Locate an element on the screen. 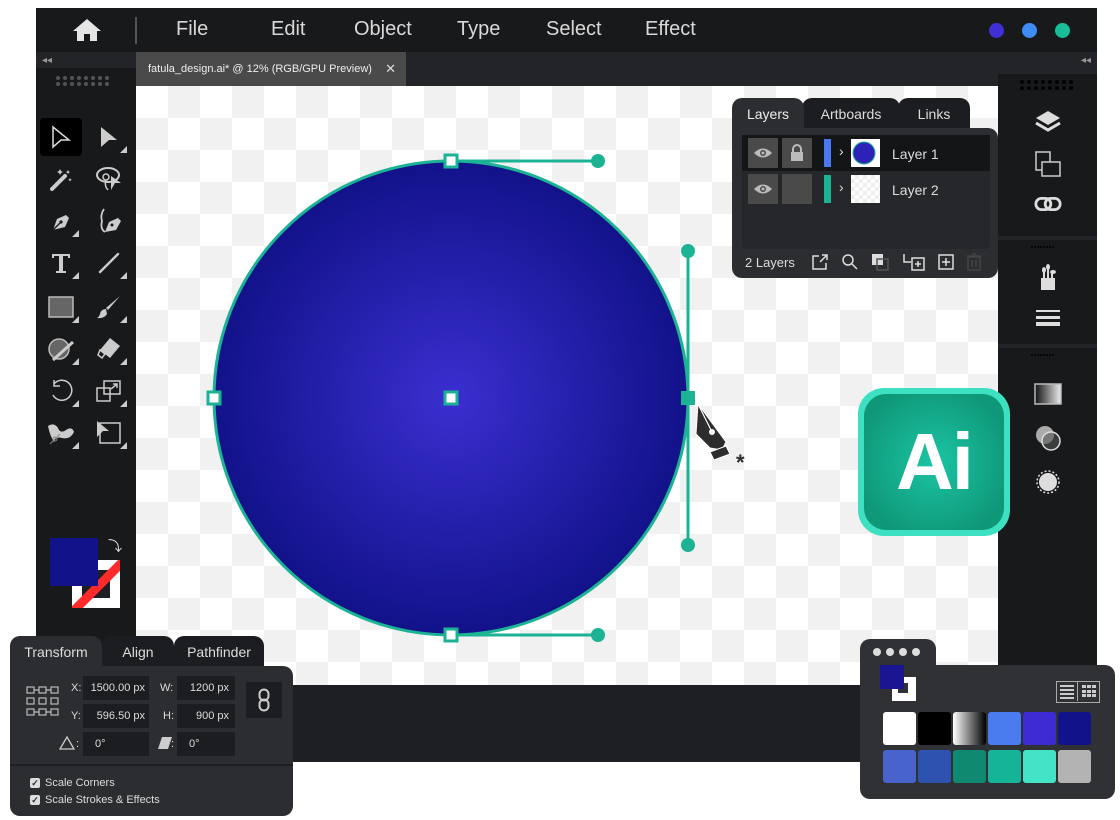 This screenshot has width=1120, height=820. shaper-tool is located at coordinates (61, 349).